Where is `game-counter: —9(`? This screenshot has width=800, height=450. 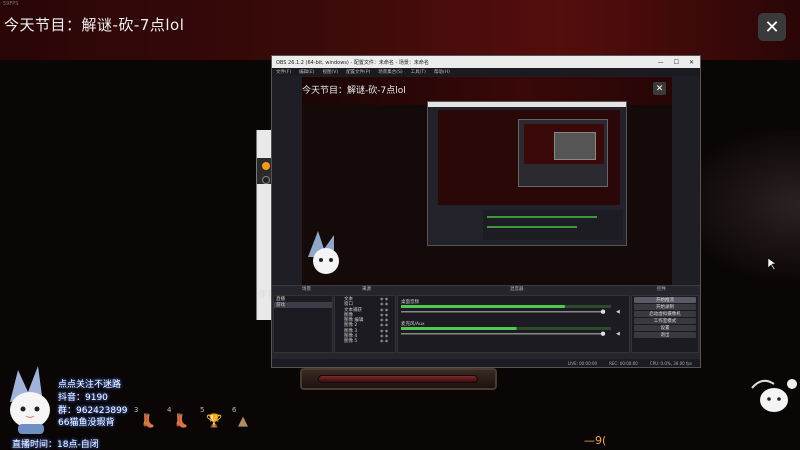
game-counter: —9( is located at coordinates (595, 440).